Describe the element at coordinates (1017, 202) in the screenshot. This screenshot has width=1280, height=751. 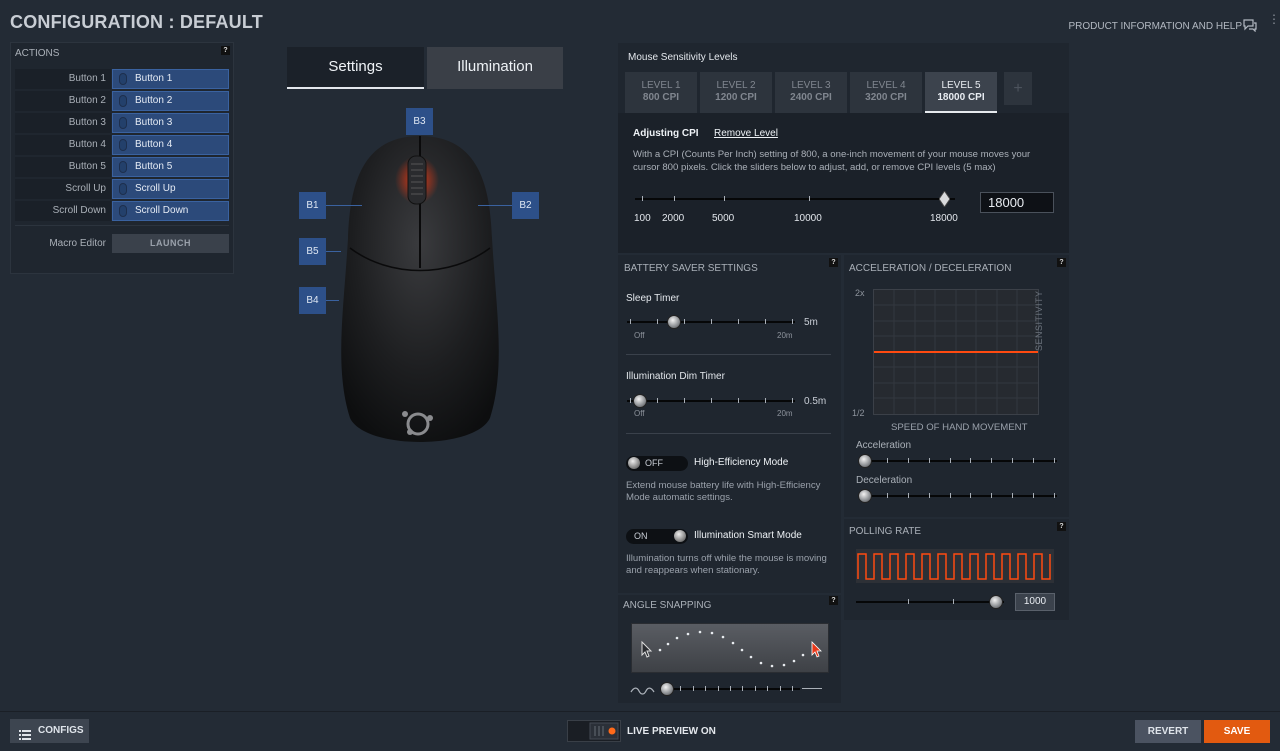
I see `cpi-value-input: 18000` at that location.